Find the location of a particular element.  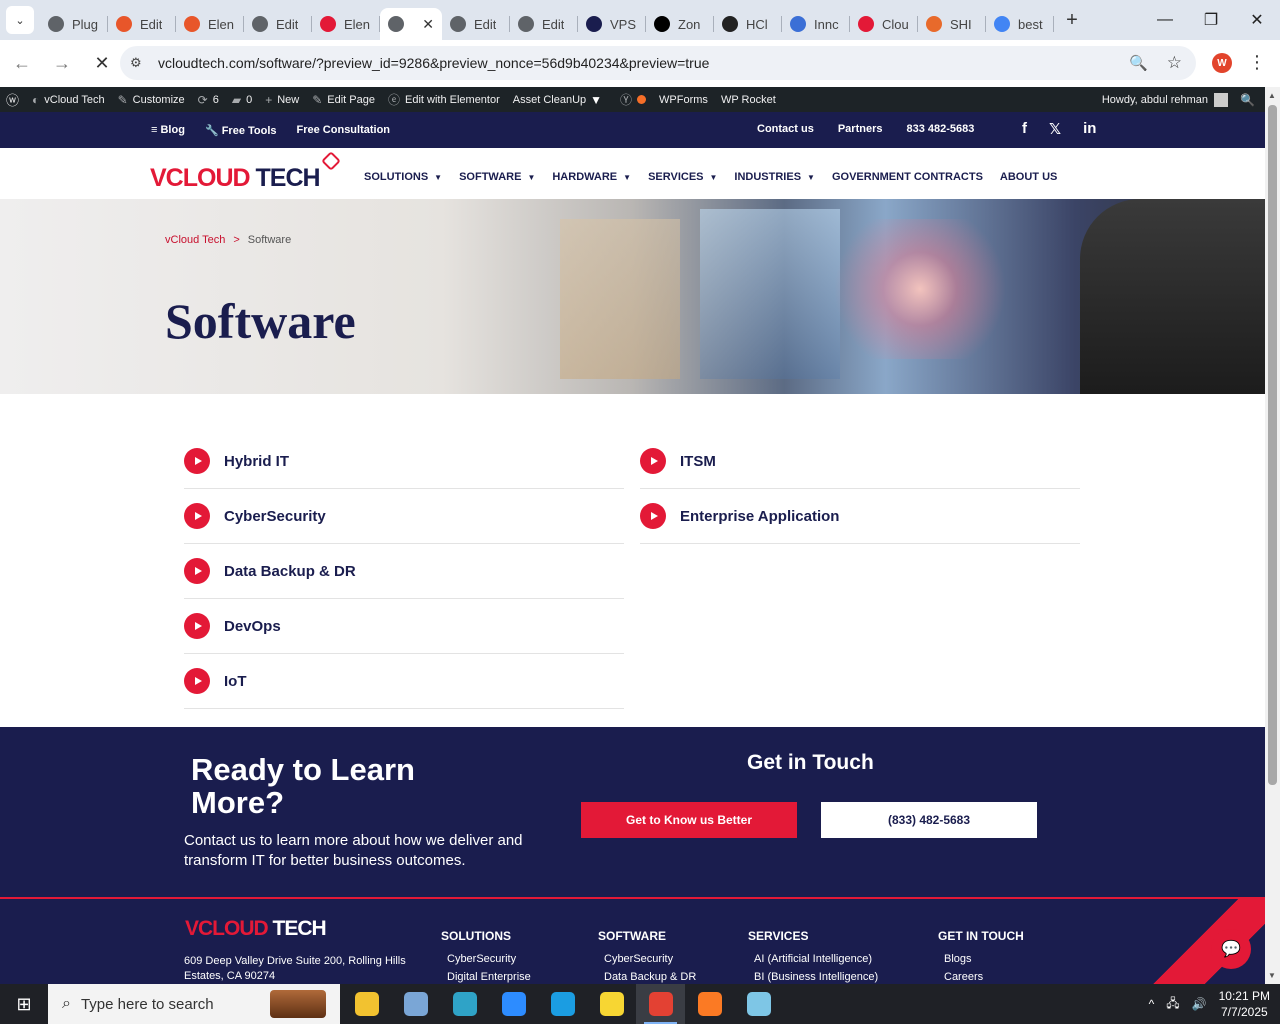

nav-item-services: SERVICES ▼ is located at coordinates (682, 177).